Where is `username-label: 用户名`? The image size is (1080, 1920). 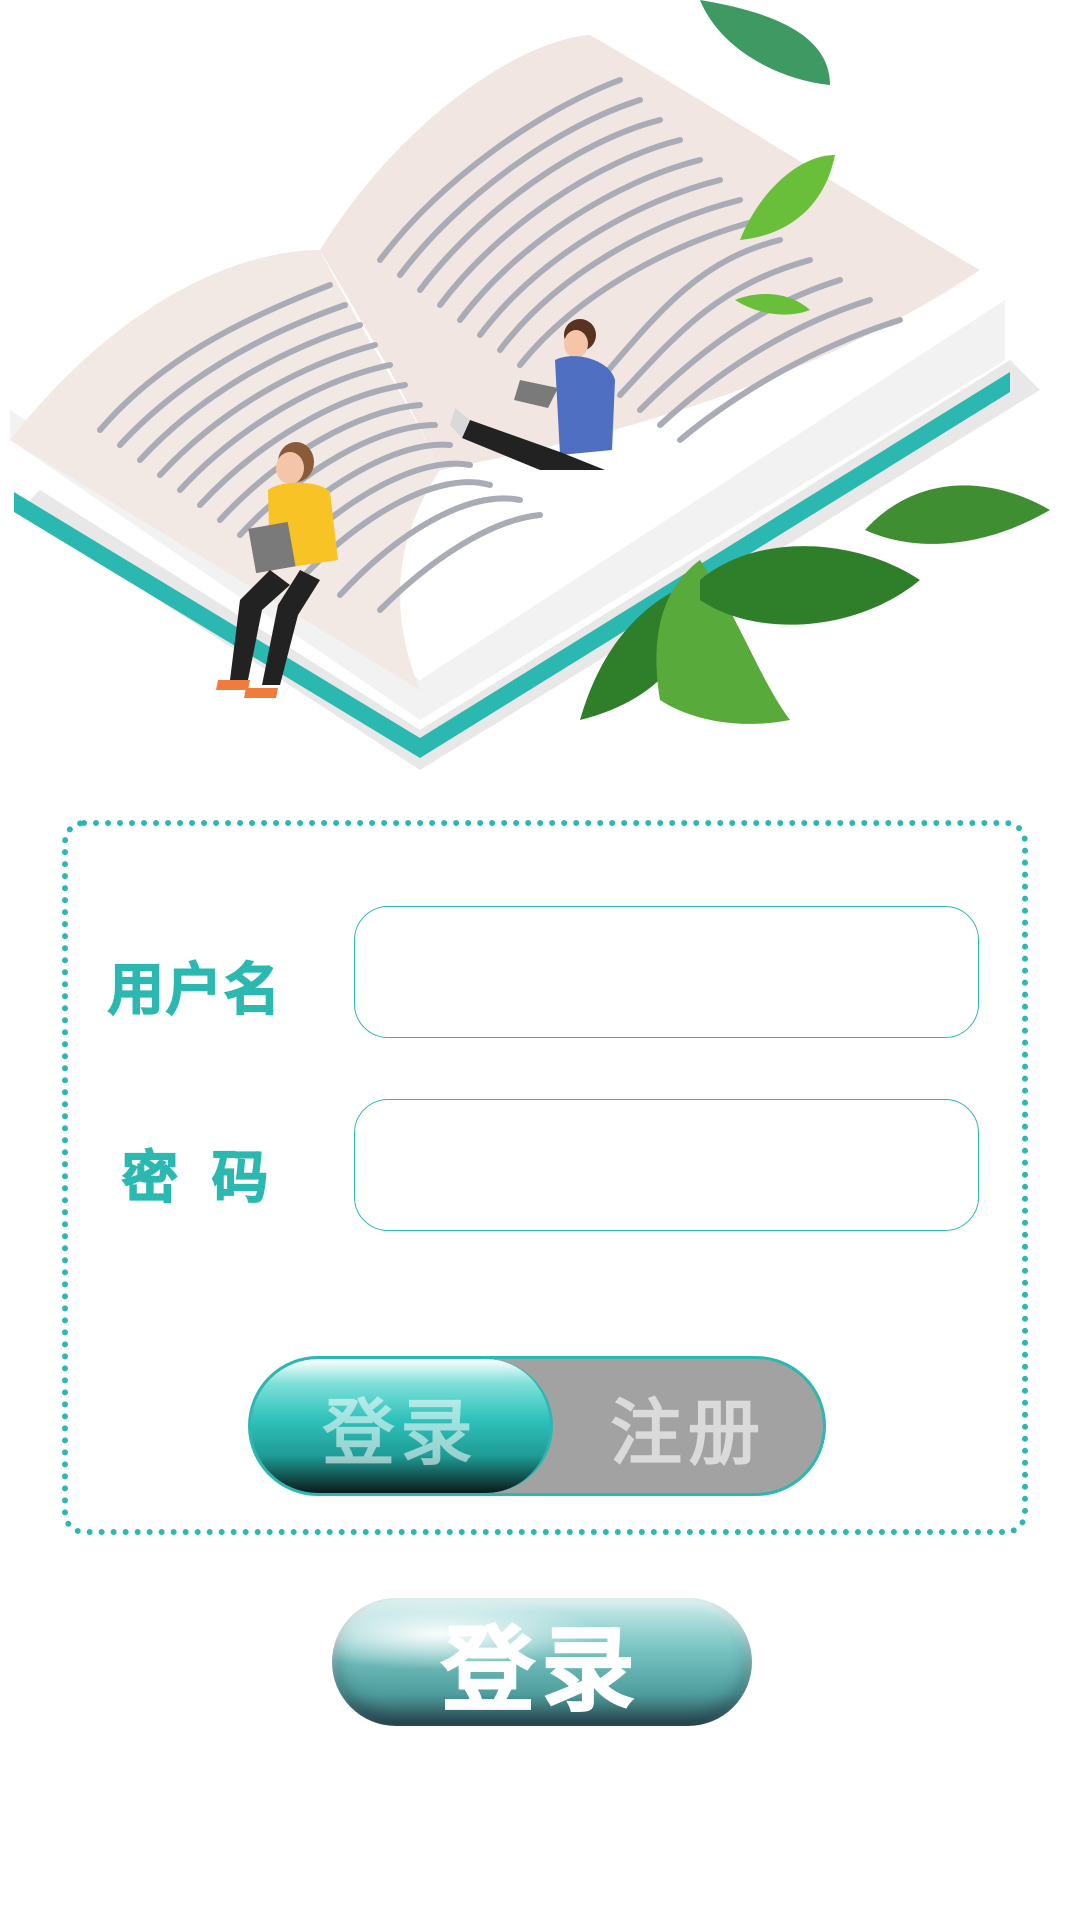 username-label: 用户名 is located at coordinates (194, 990).